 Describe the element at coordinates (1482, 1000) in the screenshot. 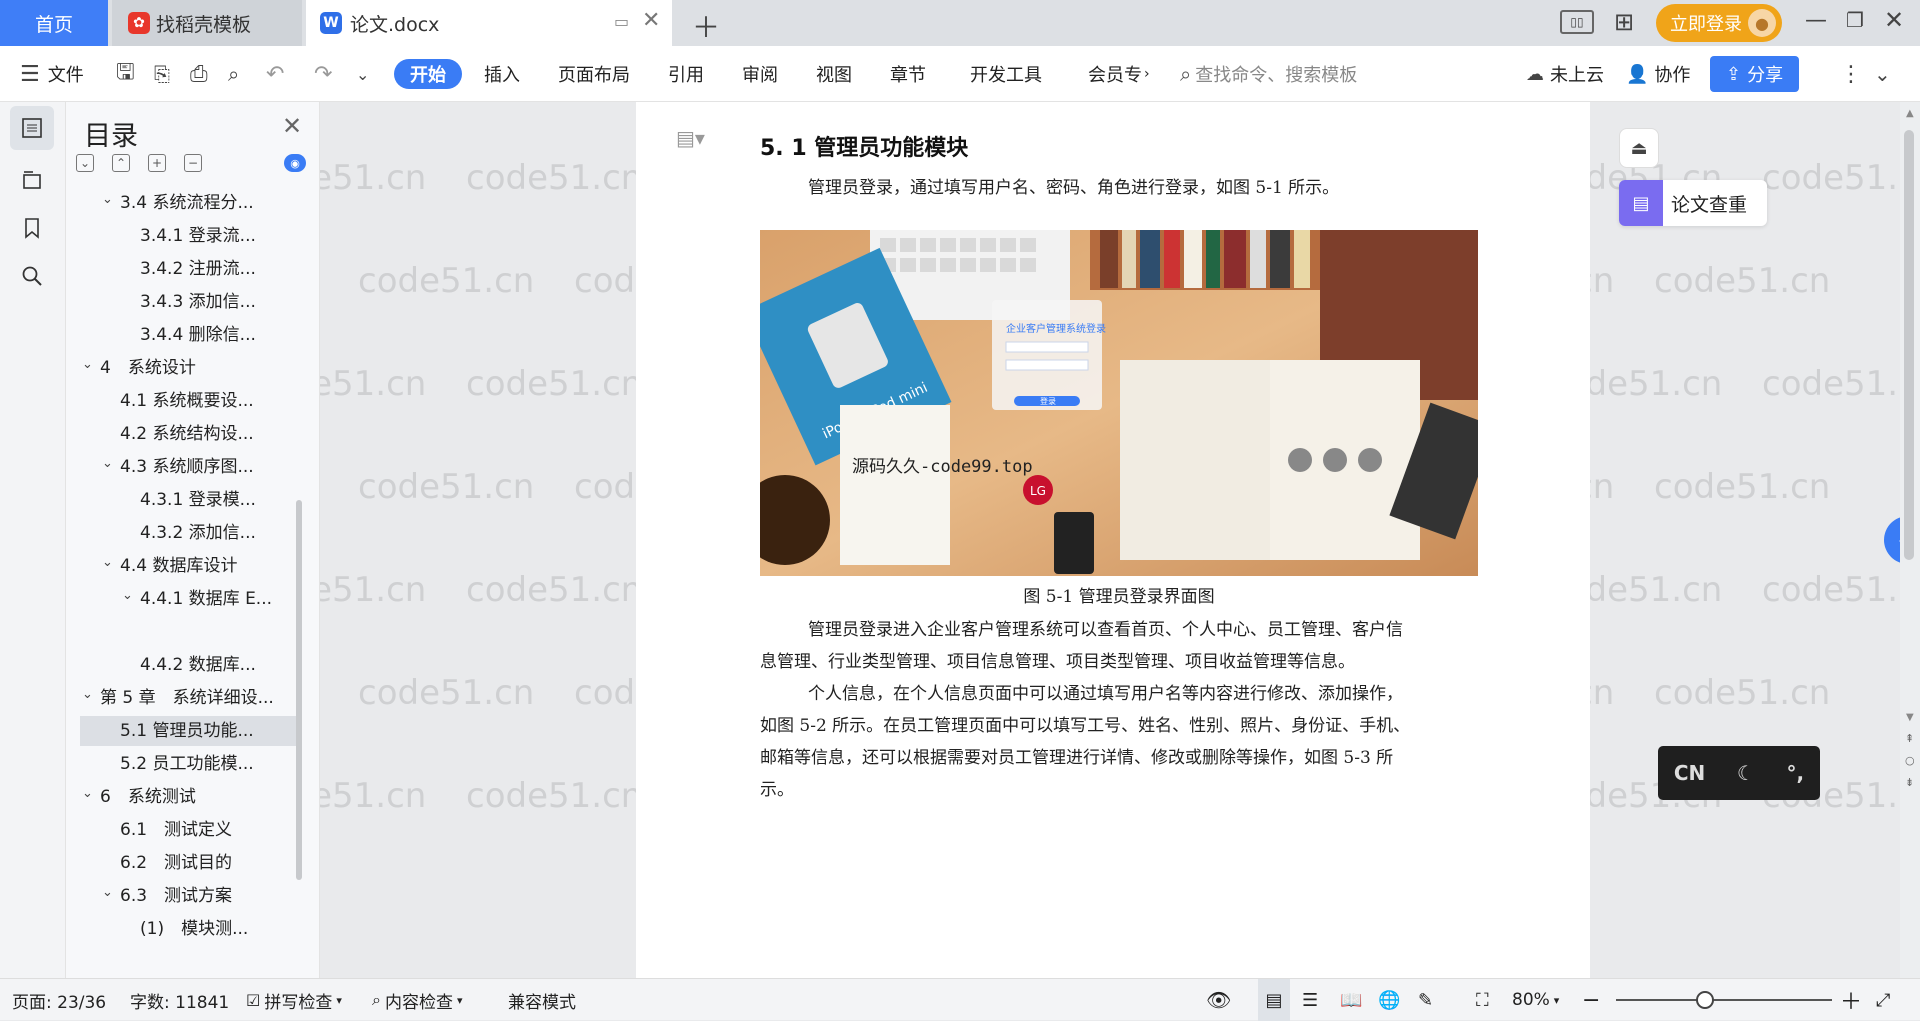

I see `fit-page-icon: ⛶` at that location.